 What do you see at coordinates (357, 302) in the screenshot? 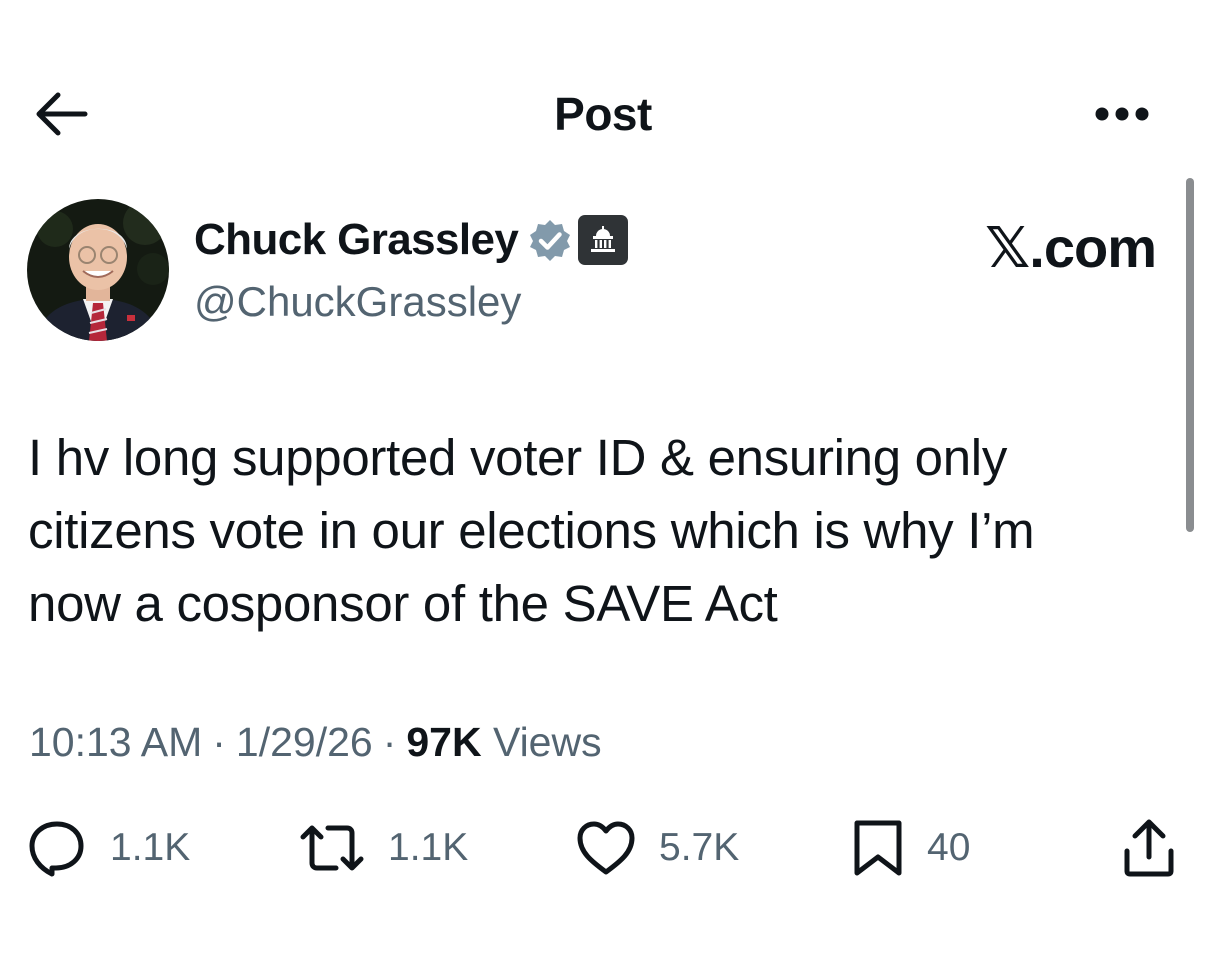
I see `author-handle: @ChuckGrassley` at bounding box center [357, 302].